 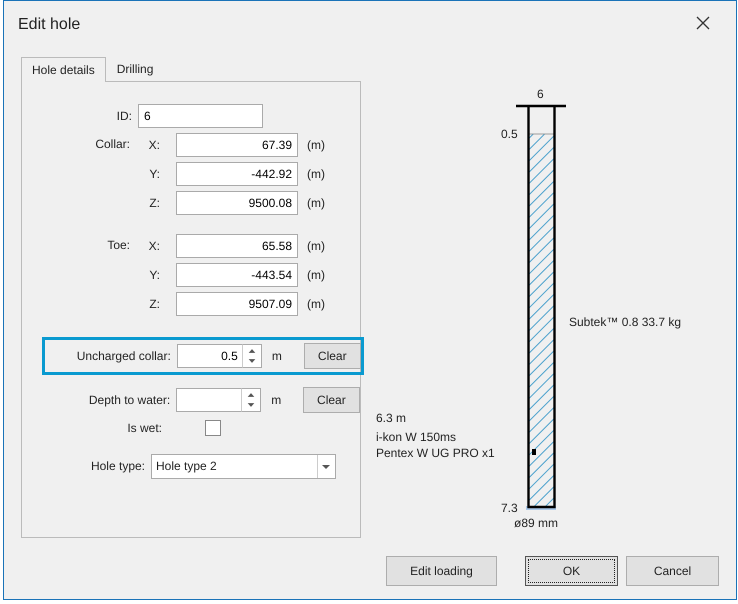 I want to click on coordinate-field: 65.58, so click(x=237, y=246).